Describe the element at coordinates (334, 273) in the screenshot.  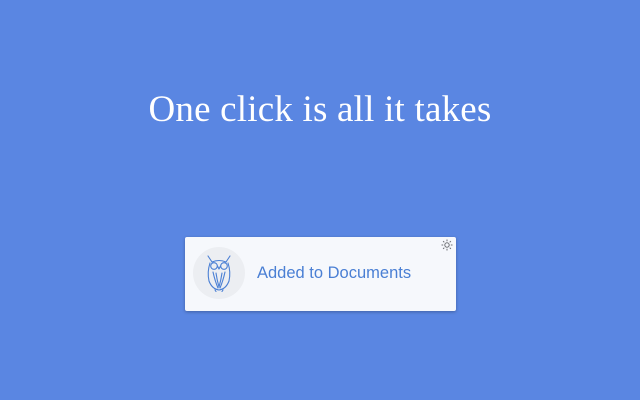
I see `notification-message: Added to Documents` at that location.